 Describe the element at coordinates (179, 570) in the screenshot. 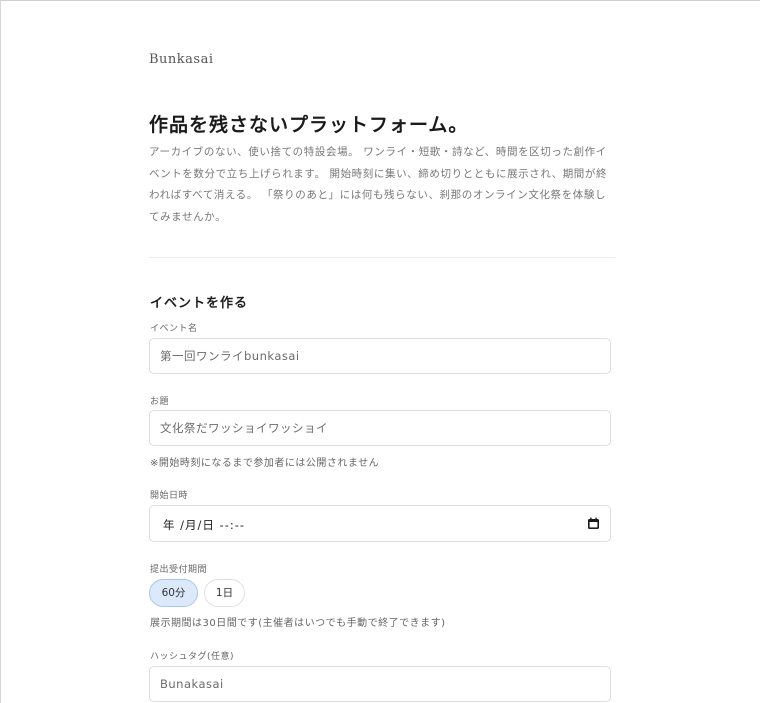

I see `submission-period-label: 提出受付期間` at that location.